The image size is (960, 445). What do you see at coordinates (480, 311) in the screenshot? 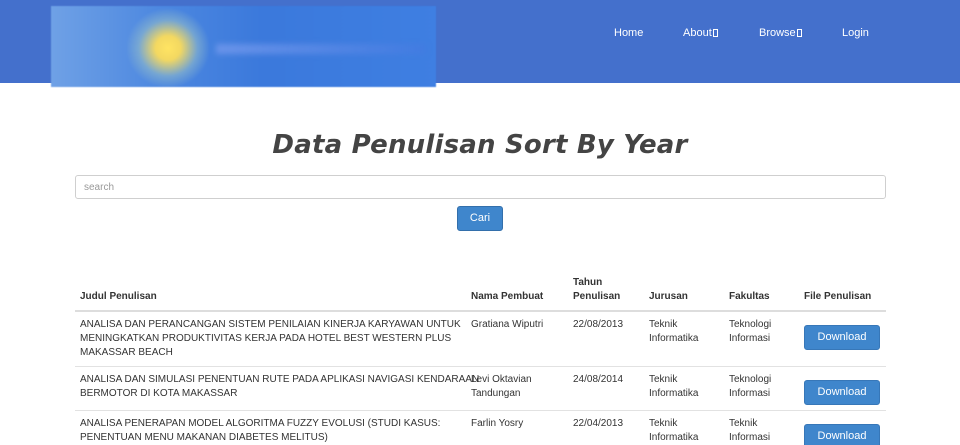
I see `table-header-divider` at bounding box center [480, 311].